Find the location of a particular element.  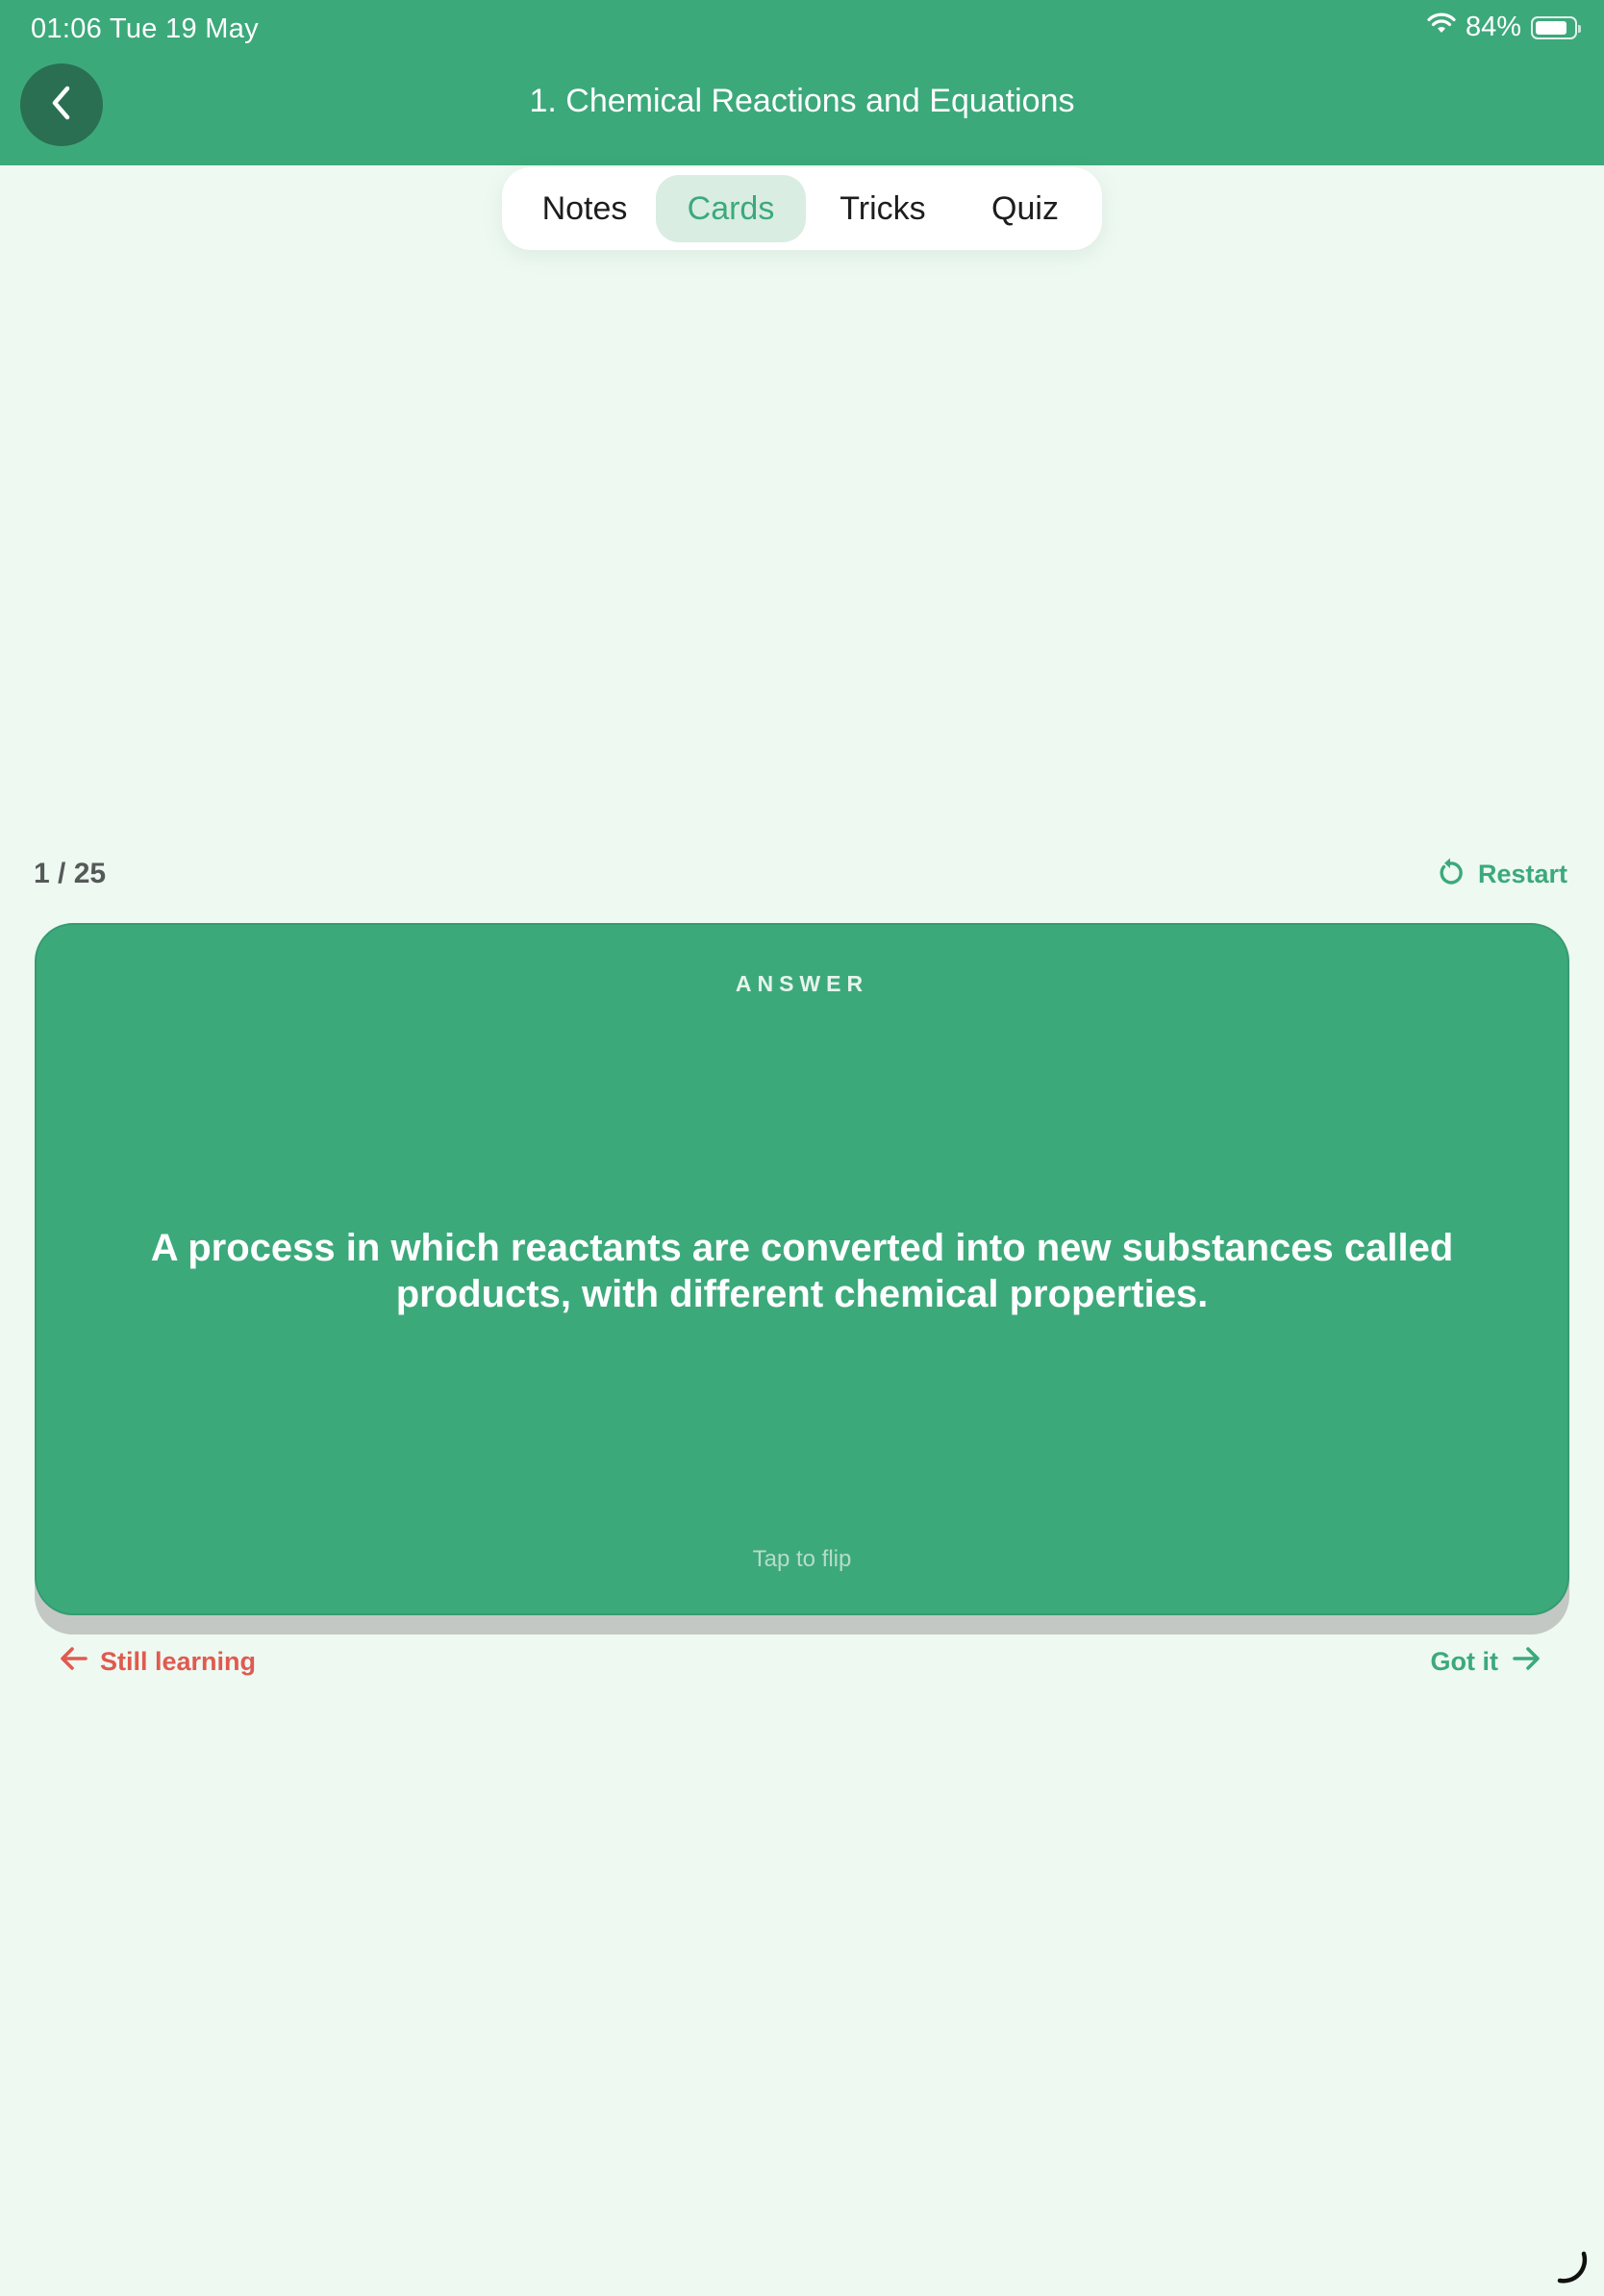

still-learning-label: Still learning is located at coordinates (178, 1661).